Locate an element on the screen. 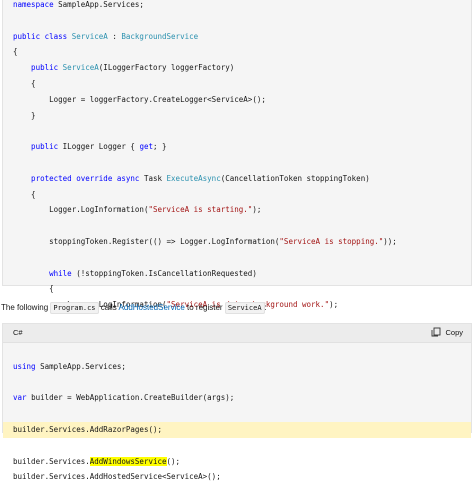 The width and height of the screenshot is (474, 485). code-token: ExecuteAsync is located at coordinates (193, 178).